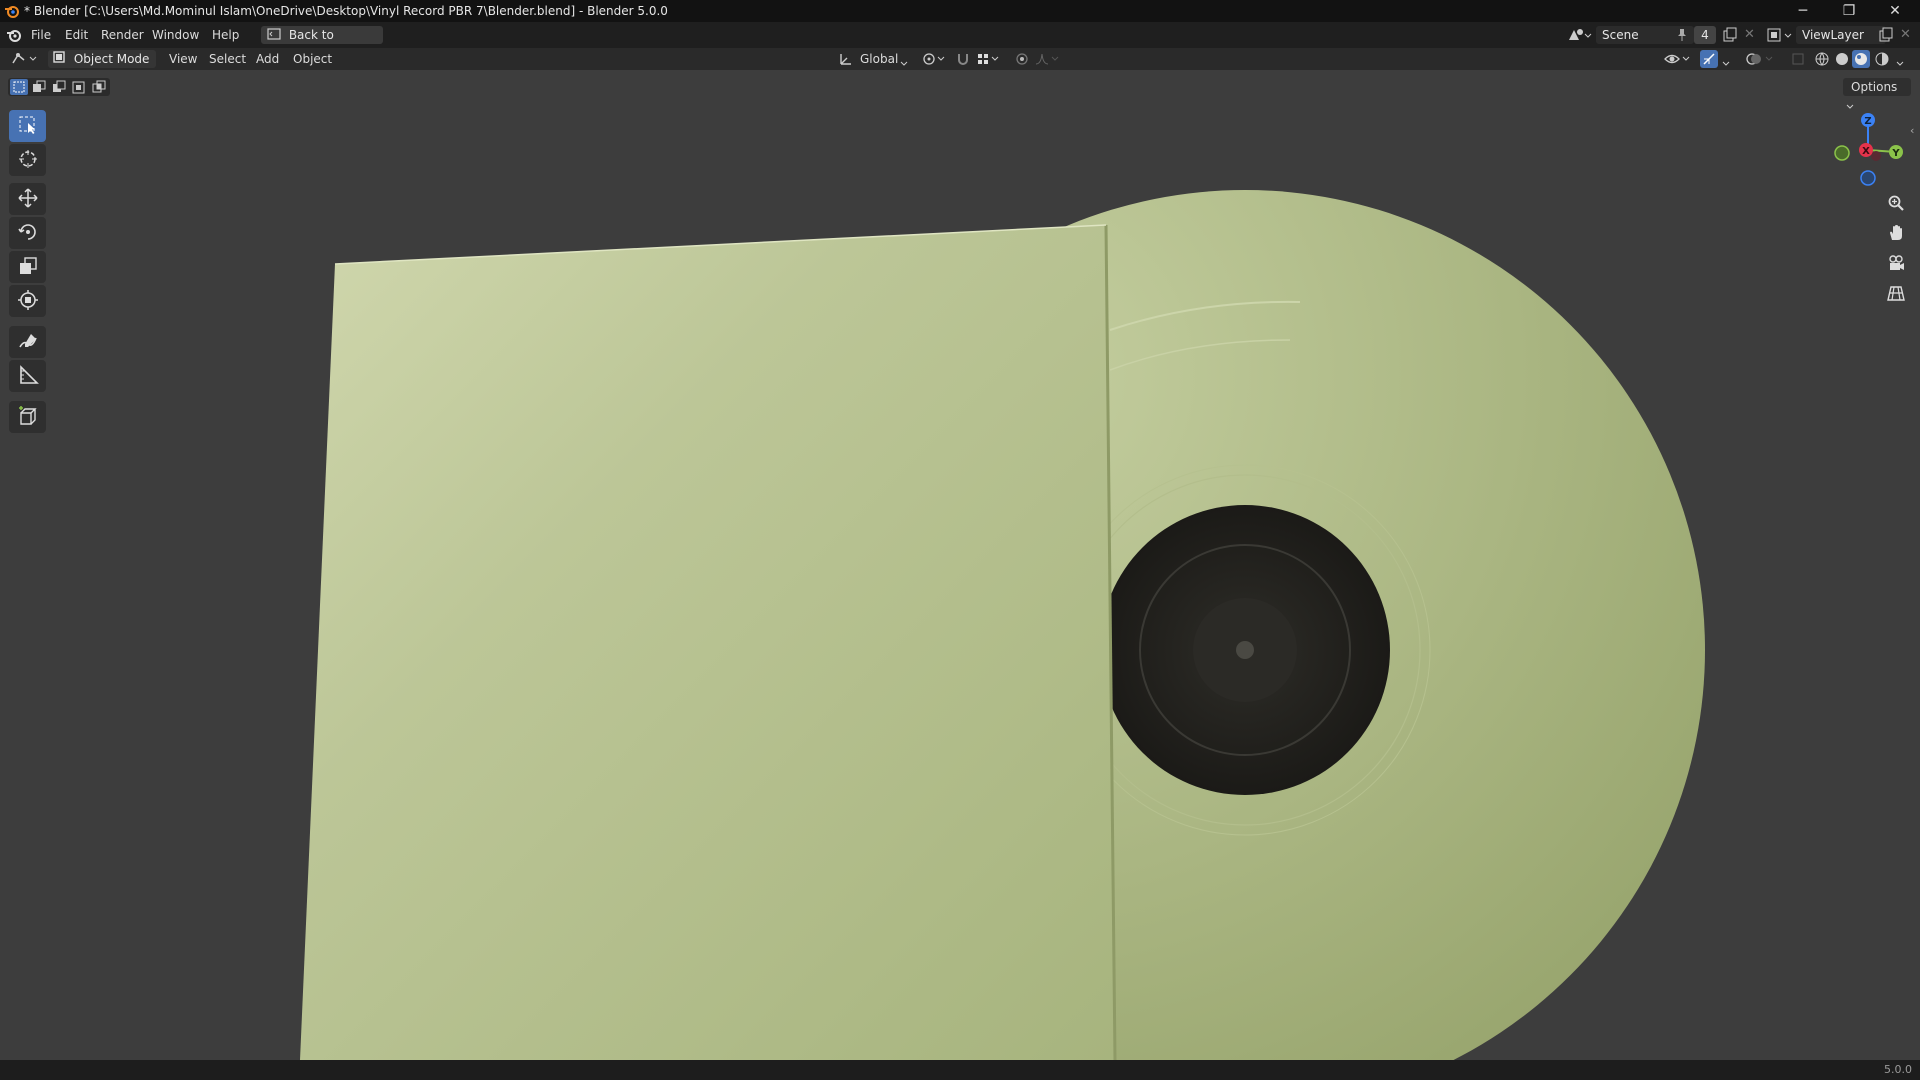 The height and width of the screenshot is (1080, 1920). I want to click on select-box-icon, so click(28, 126).